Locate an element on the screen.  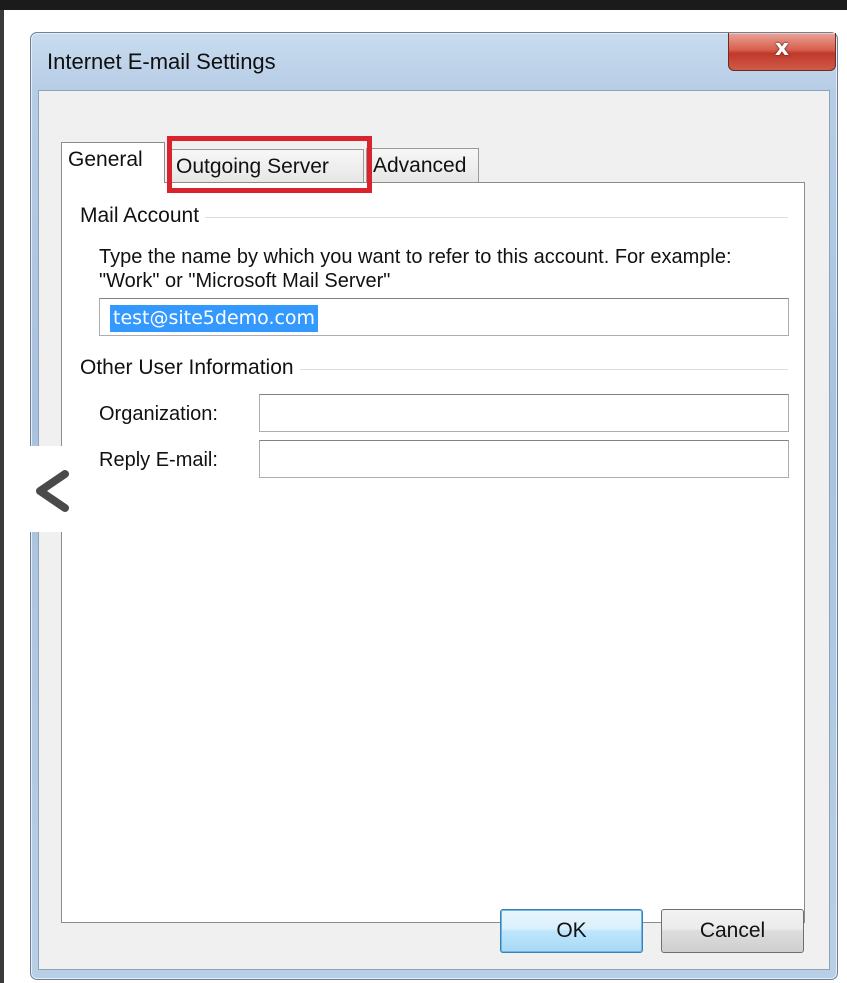
account-name-selected-text: test@site5demo.com is located at coordinates (214, 318).